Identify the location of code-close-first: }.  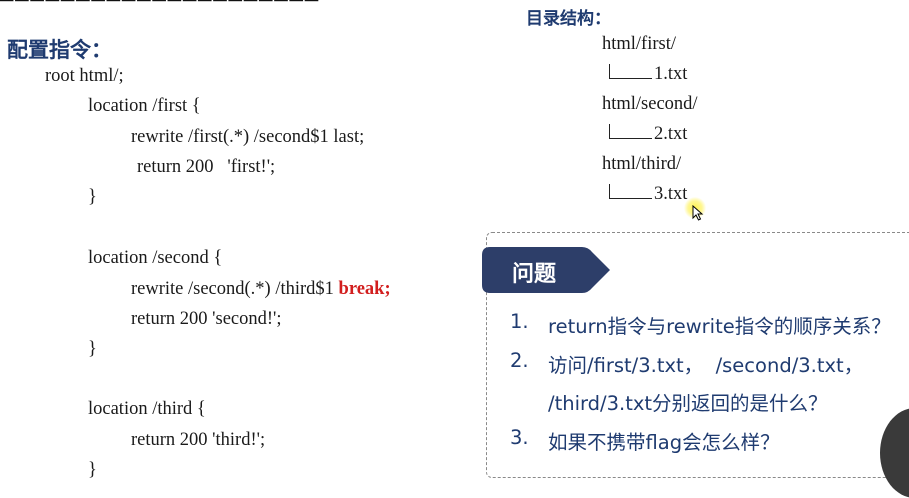
(92, 197).